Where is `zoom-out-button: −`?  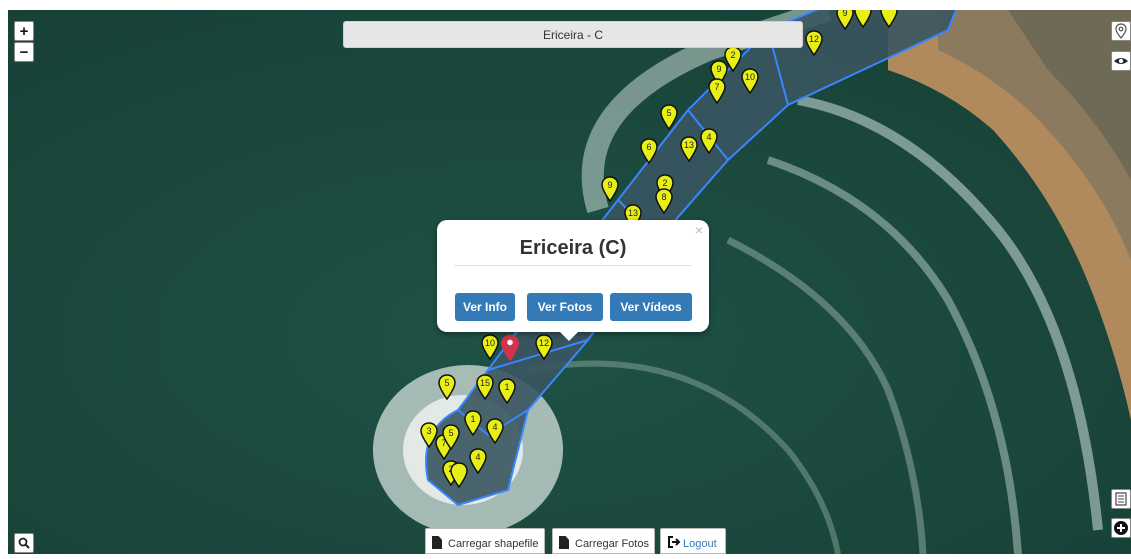
zoom-out-button: − is located at coordinates (24, 52).